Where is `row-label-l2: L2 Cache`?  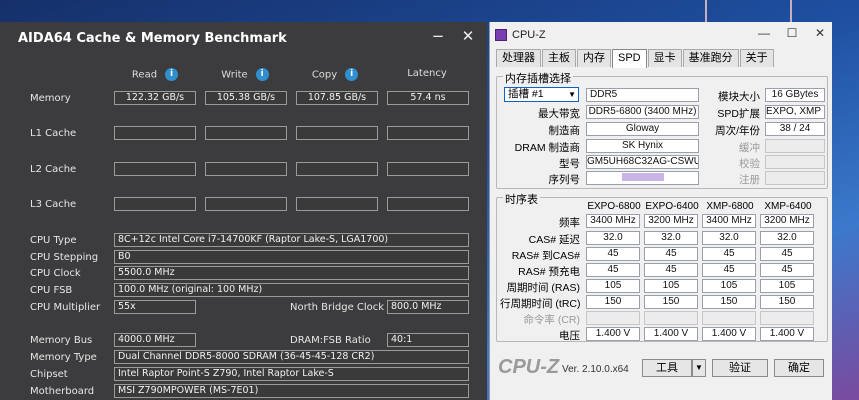 row-label-l2: L2 Cache is located at coordinates (53, 169).